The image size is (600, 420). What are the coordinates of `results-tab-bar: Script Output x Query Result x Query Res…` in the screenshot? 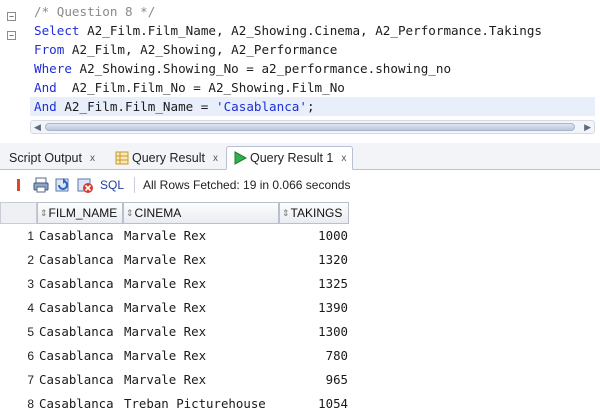 It's located at (300, 156).